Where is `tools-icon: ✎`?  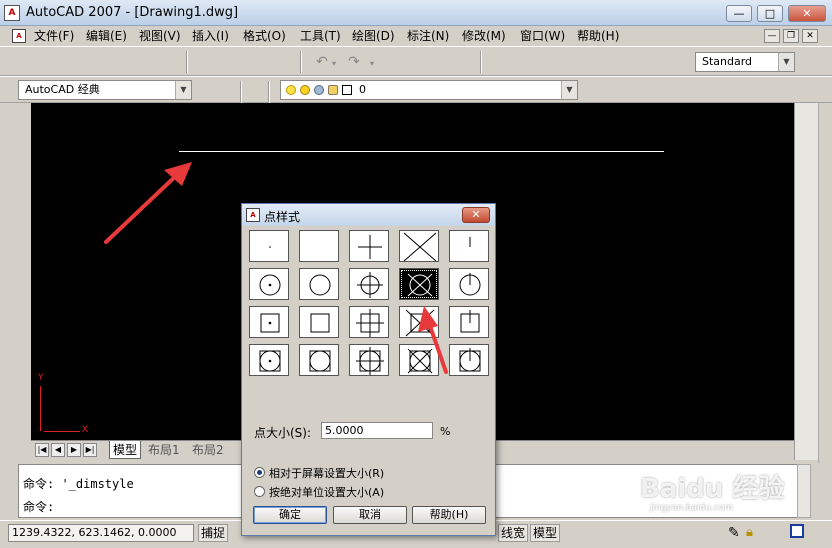
tools-icon: ✎ is located at coordinates (734, 533).